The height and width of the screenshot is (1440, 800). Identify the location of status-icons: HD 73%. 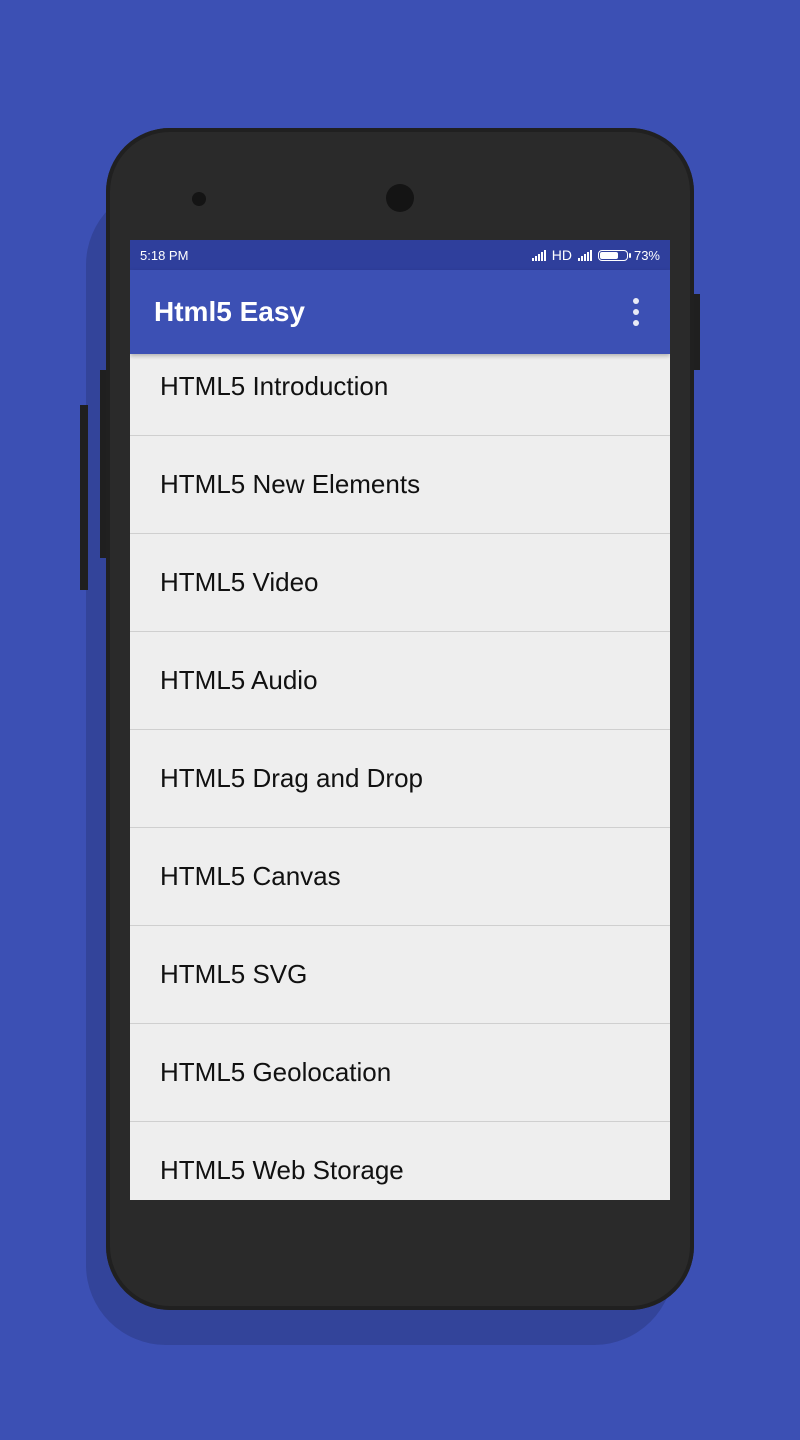
(595, 255).